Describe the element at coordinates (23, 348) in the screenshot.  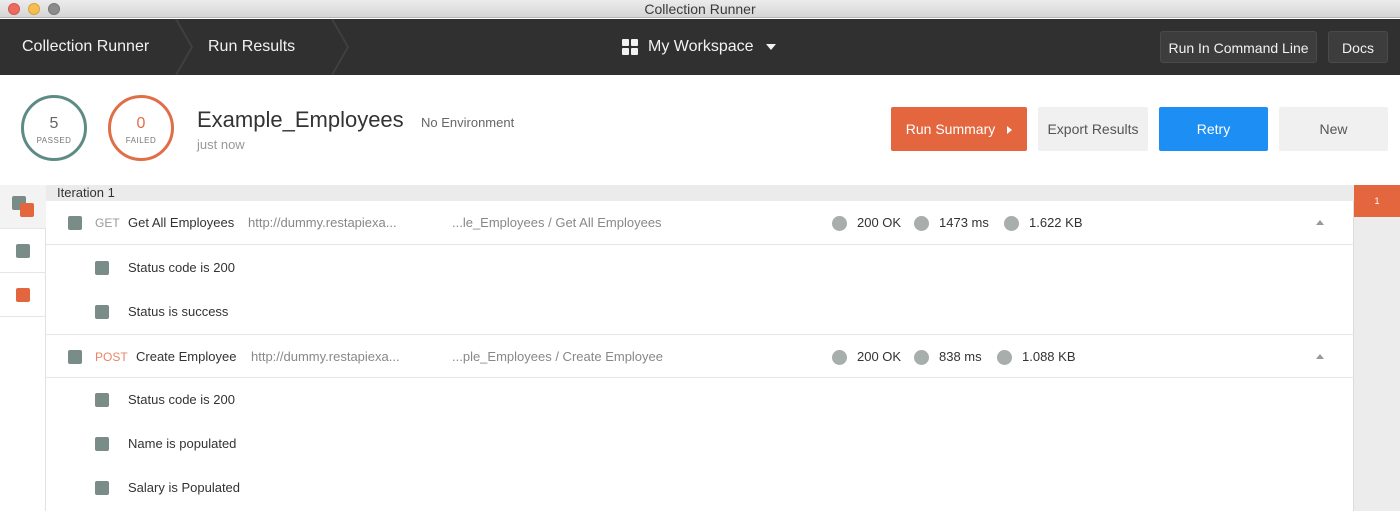
I see `result-filter-rail` at that location.